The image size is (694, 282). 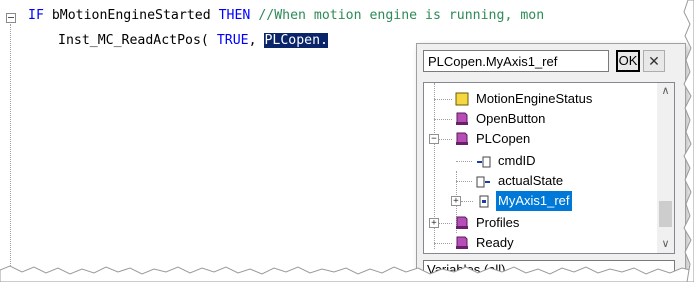 I want to click on tree-item-label: Ready, so click(x=495, y=242).